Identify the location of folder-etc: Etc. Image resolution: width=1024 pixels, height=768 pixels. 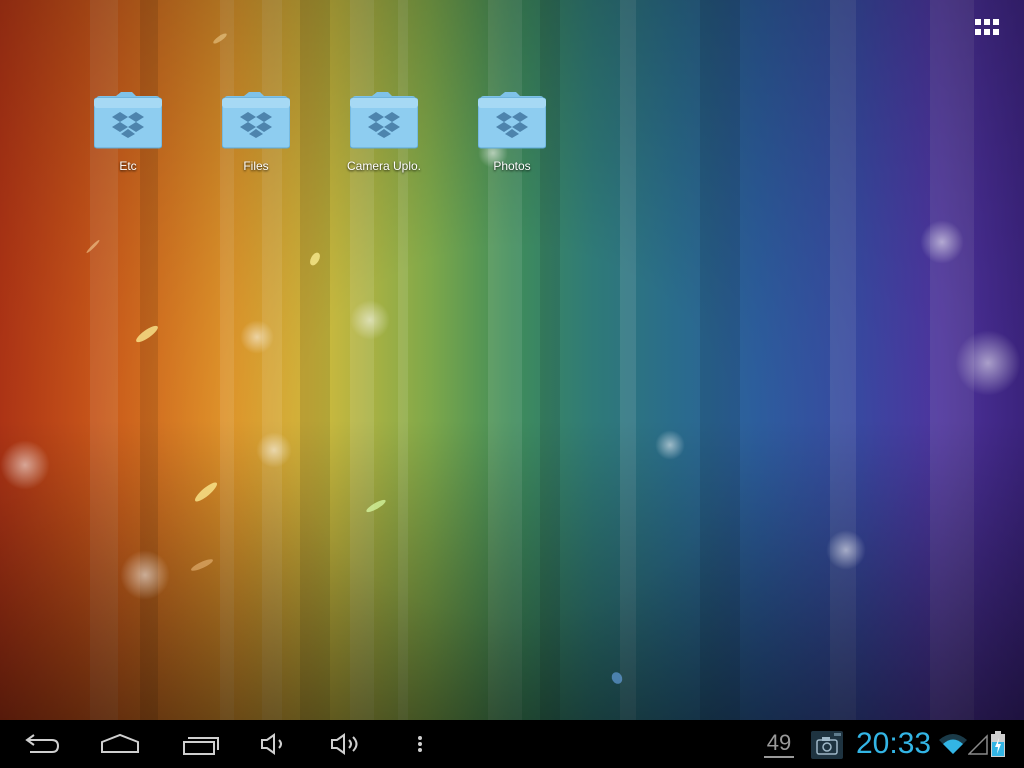
(128, 137).